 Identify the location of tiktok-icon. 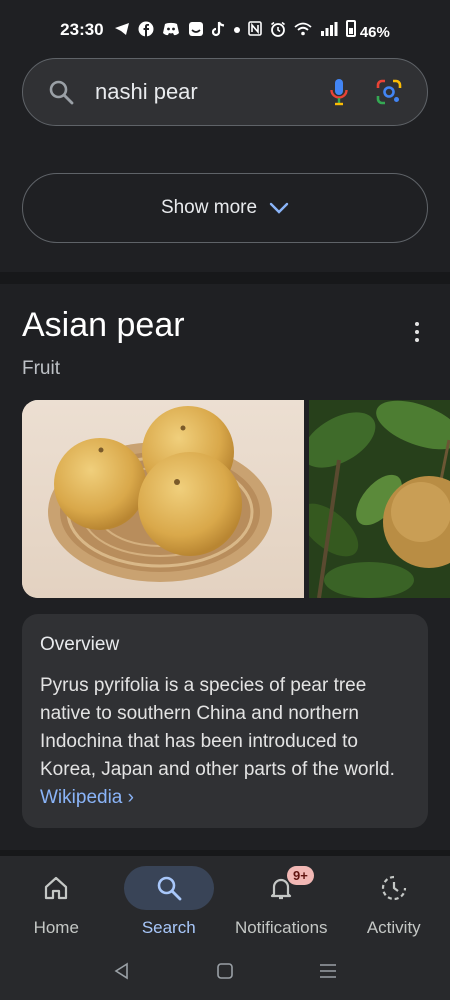
(218, 30).